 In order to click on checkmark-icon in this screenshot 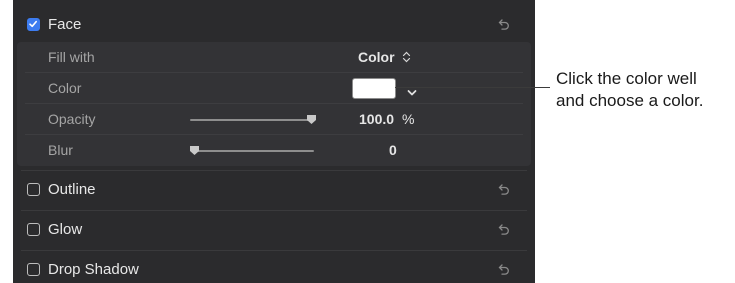, I will do `click(33, 23)`.